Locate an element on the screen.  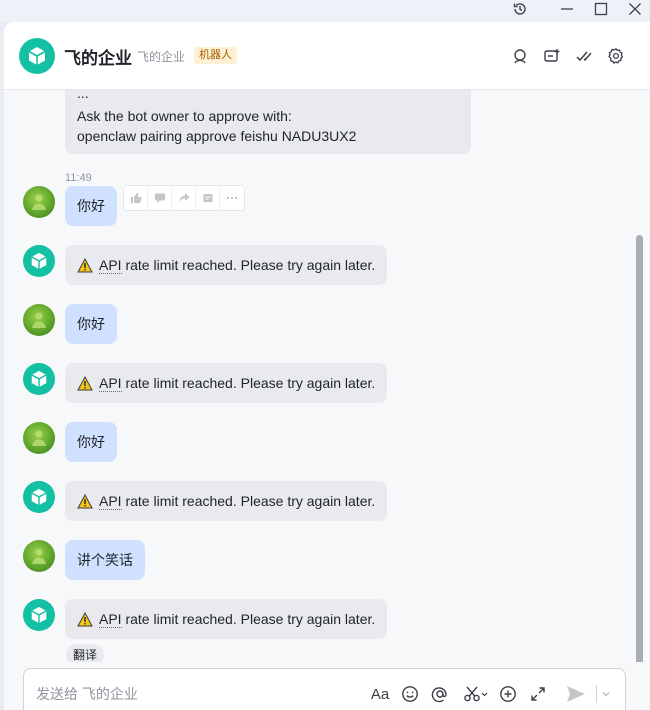
format-label: Aa is located at coordinates (380, 694).